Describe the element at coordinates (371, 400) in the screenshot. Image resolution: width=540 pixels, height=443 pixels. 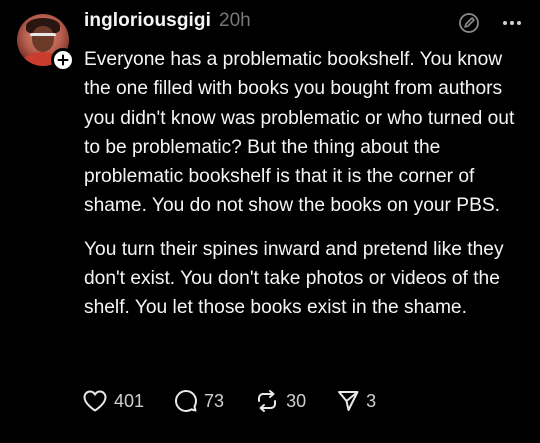
I see `share-count: 3` at that location.